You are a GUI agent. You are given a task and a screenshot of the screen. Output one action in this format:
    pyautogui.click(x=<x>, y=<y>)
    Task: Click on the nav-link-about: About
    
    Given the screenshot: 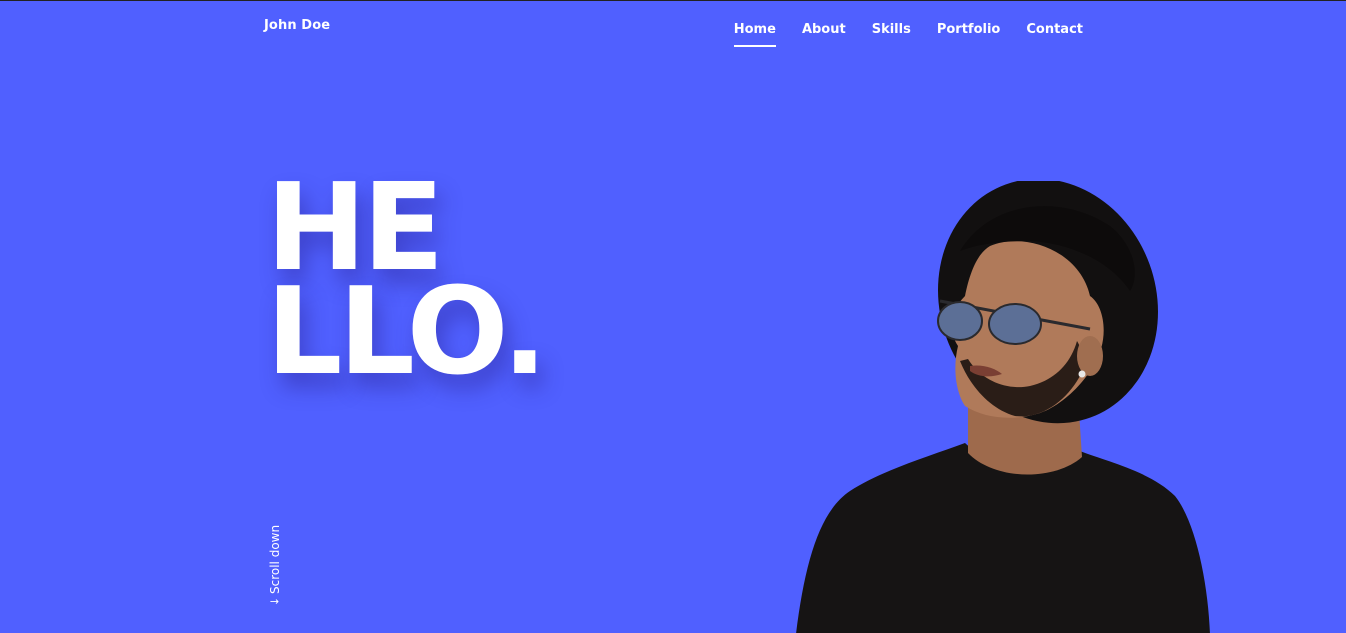 What is the action you would take?
    pyautogui.click(x=824, y=33)
    